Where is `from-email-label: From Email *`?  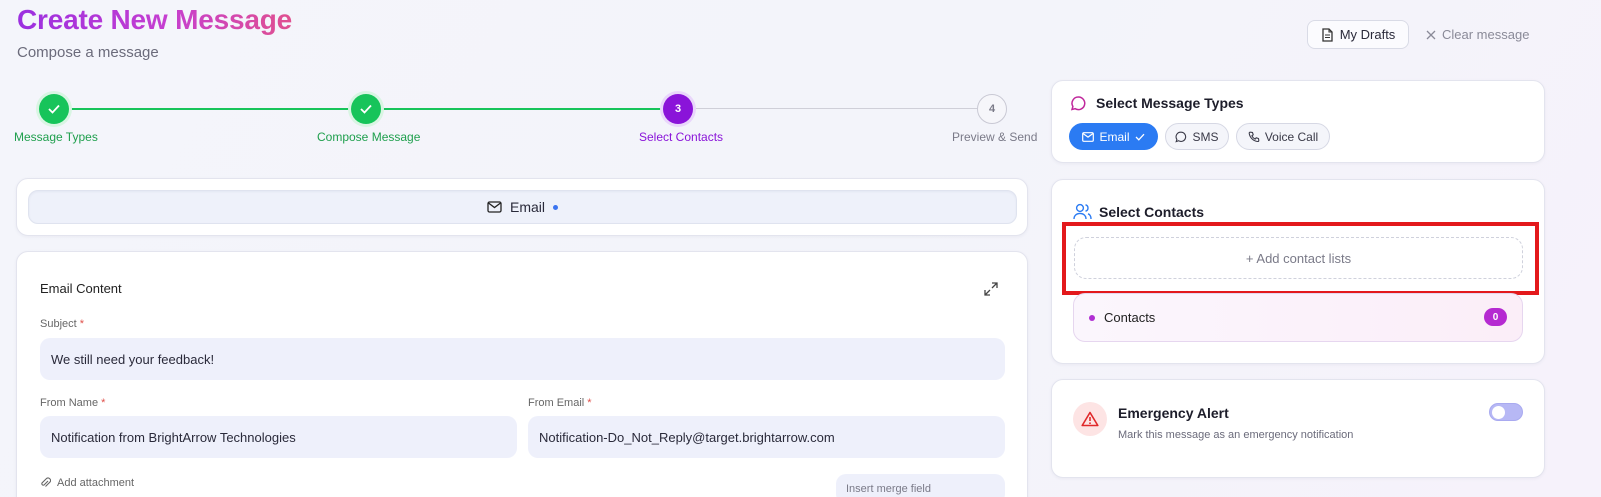
from-email-label: From Email * is located at coordinates (560, 403).